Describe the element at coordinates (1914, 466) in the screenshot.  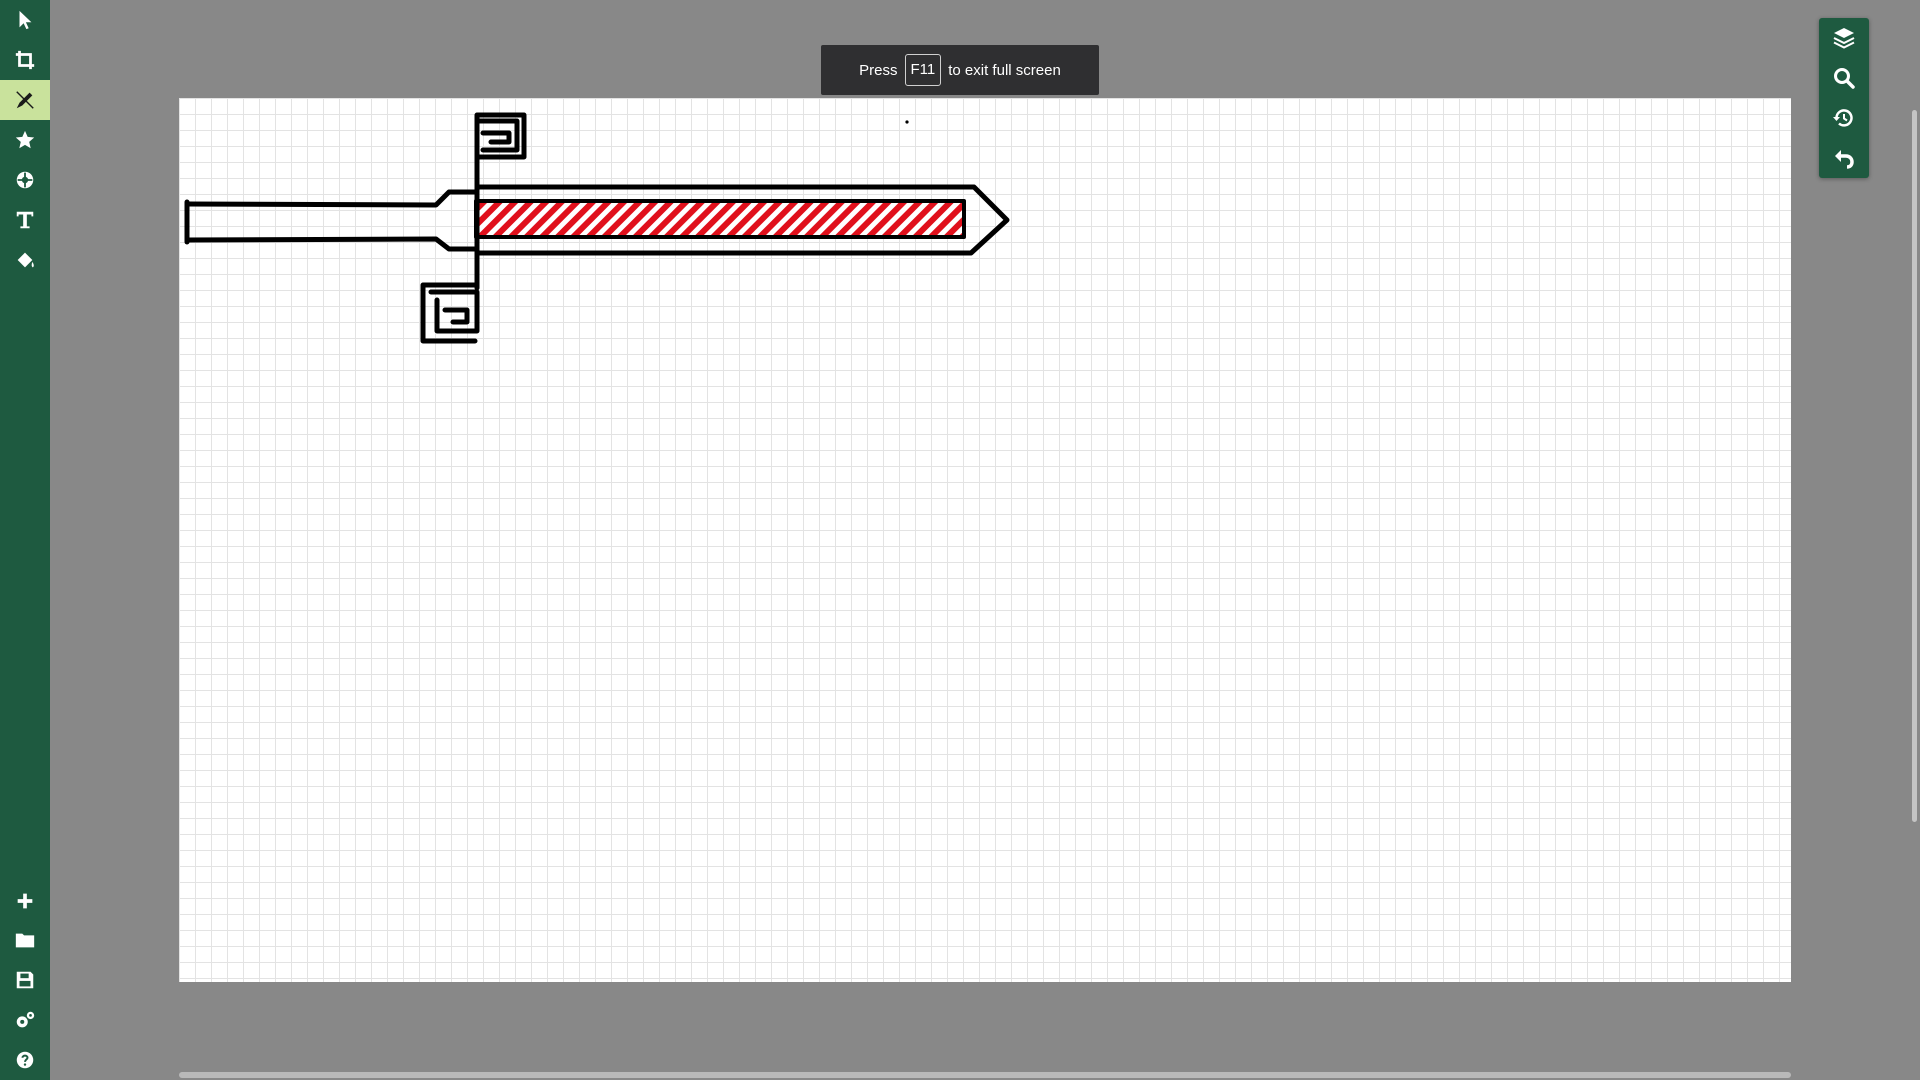
I see `vertical-scrollbar` at that location.